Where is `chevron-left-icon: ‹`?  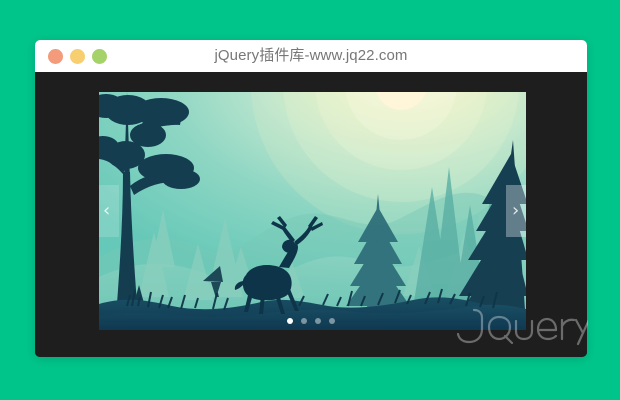
chevron-left-icon: ‹ is located at coordinates (107, 210).